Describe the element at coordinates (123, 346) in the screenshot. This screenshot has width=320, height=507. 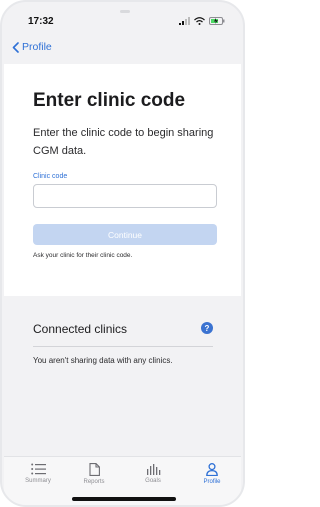
I see `divider` at that location.